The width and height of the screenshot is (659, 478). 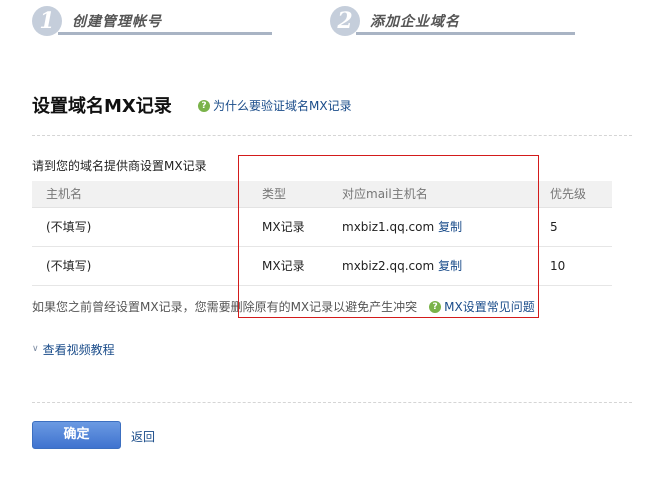 I want to click on header-type: 类型, so click(x=287, y=194).